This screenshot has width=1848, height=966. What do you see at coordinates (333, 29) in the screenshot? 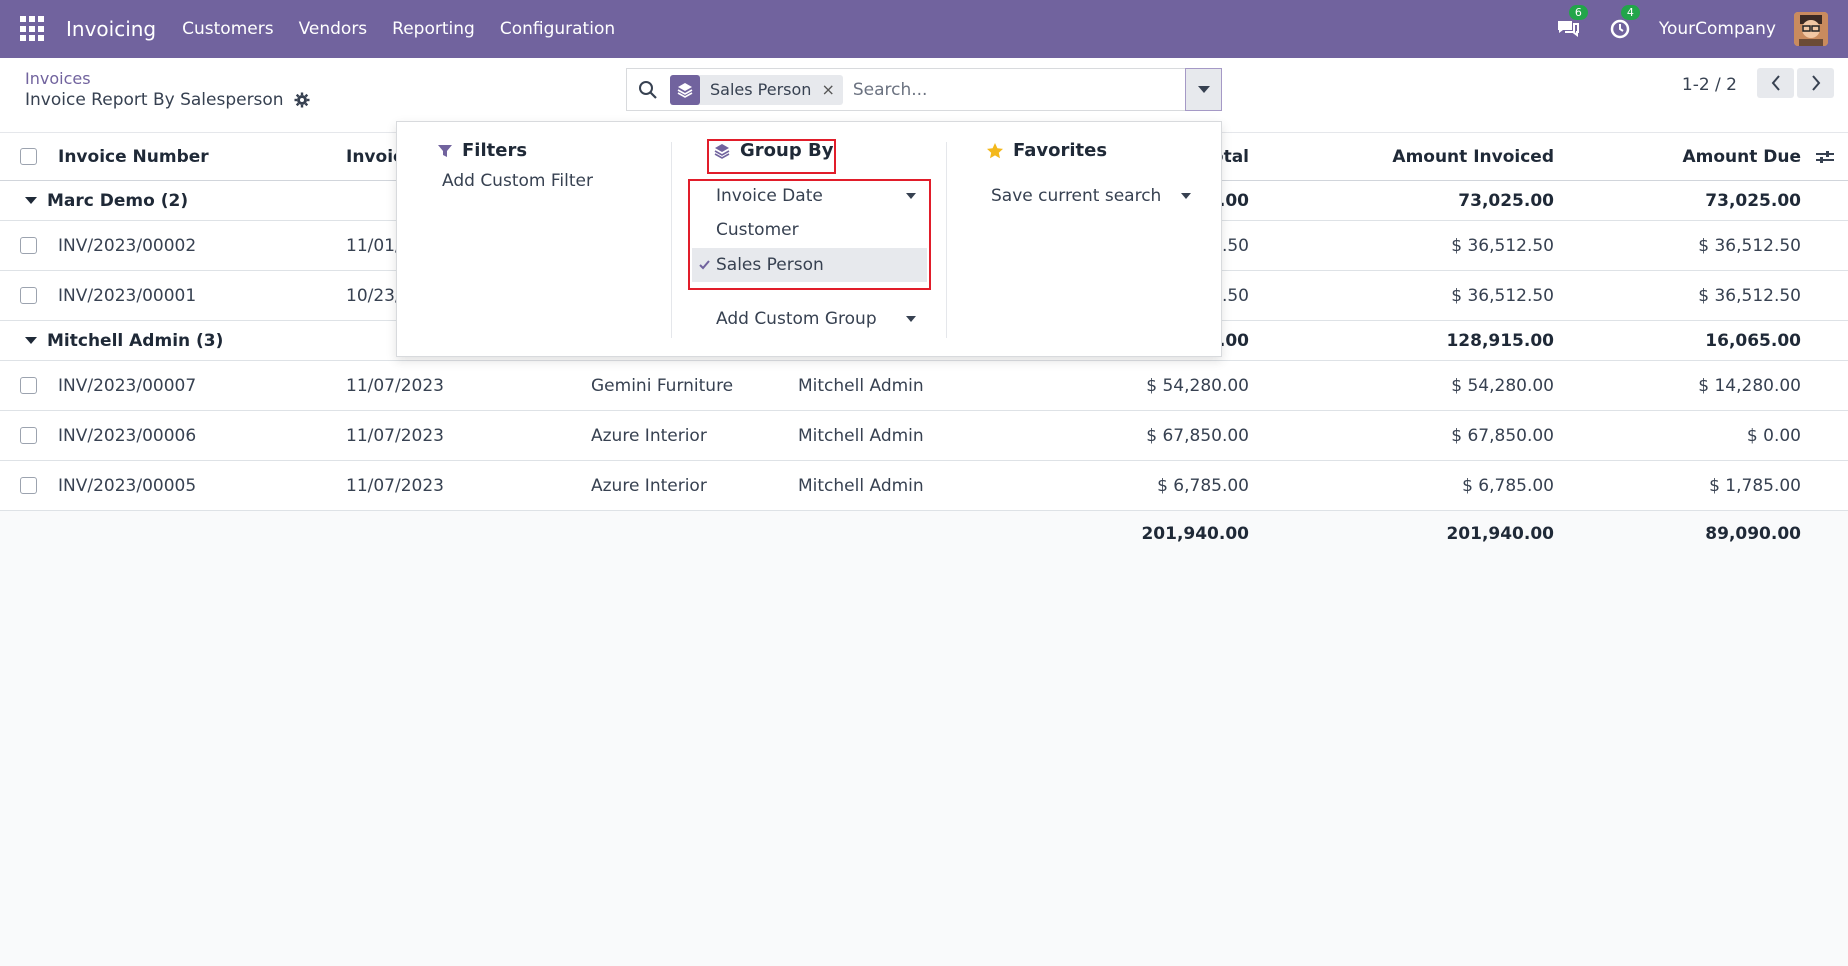
I see `menu-vendors: Vendors` at bounding box center [333, 29].